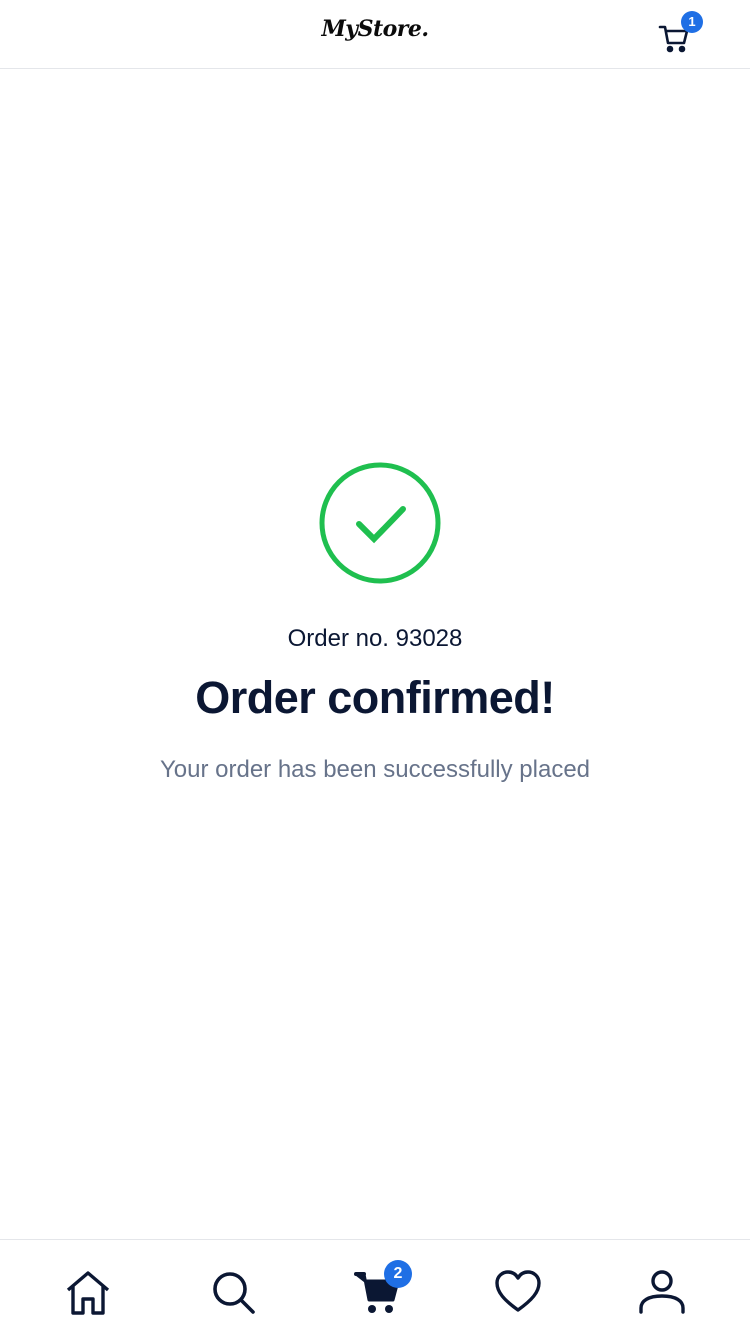 The height and width of the screenshot is (1334, 750). Describe the element at coordinates (692, 22) in the screenshot. I see `cart-count-badge: 1` at that location.